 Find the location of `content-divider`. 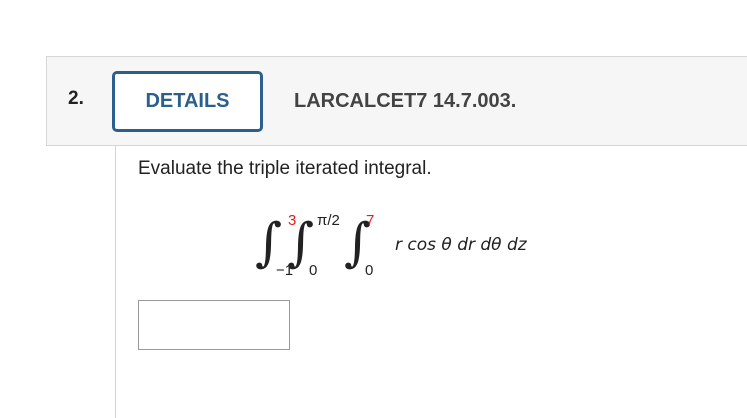

content-divider is located at coordinates (115, 282).